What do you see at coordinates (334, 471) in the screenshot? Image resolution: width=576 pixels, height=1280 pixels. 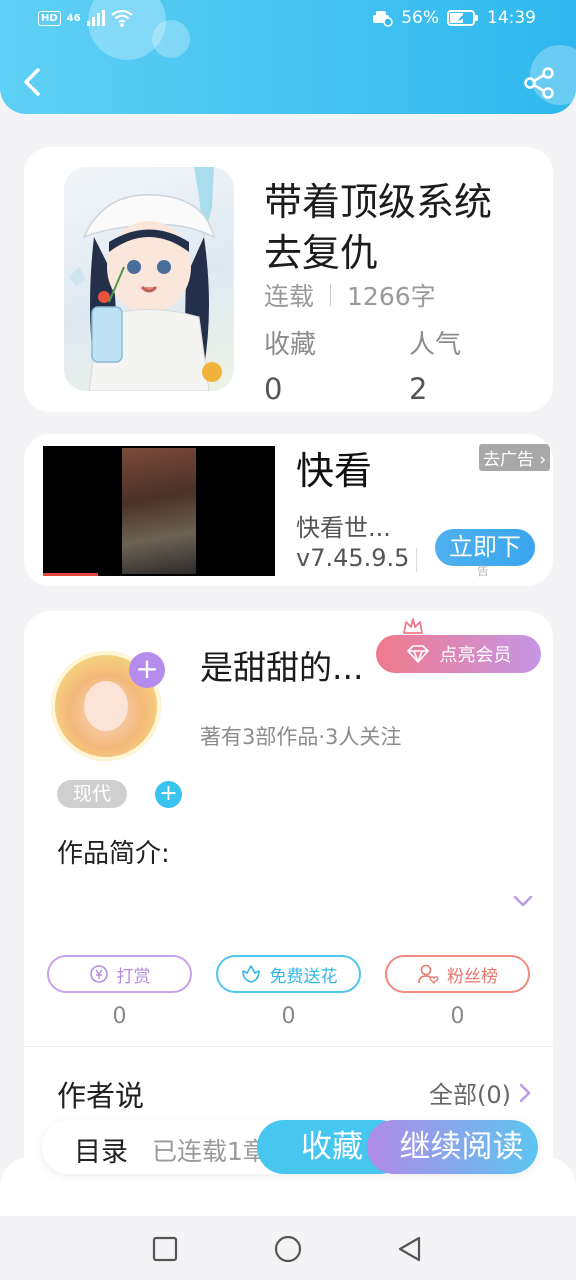 I see `ad-title: 快看` at bounding box center [334, 471].